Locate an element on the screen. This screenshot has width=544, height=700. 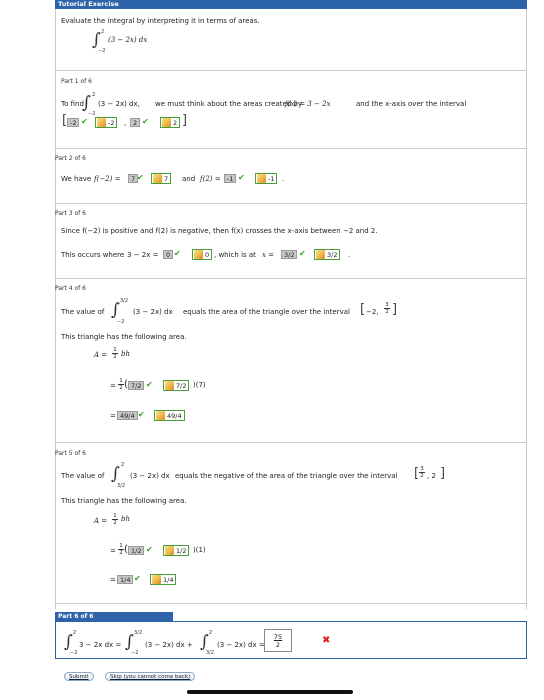
skip-button: Skip (you cannot come back) is located at coordinates (150, 676).